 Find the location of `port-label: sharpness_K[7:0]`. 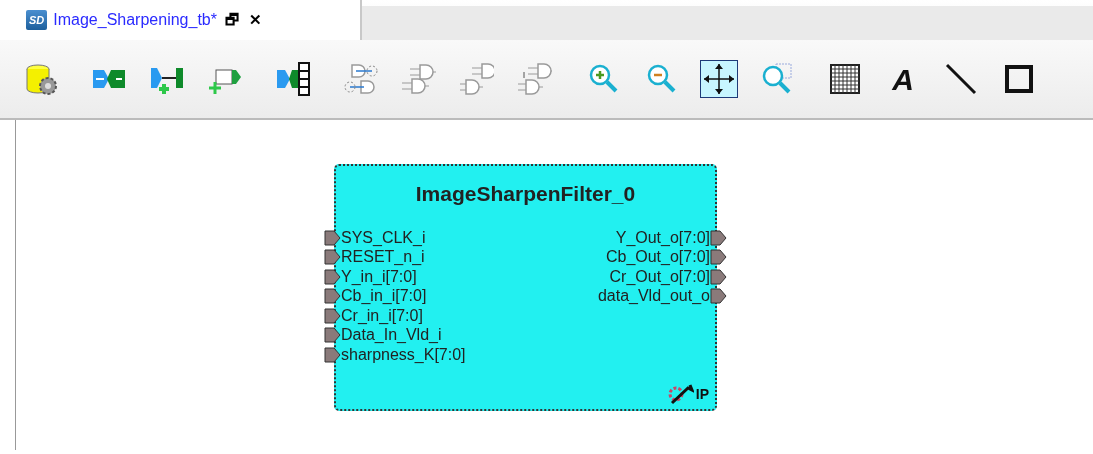

port-label: sharpness_K[7:0] is located at coordinates (403, 354).